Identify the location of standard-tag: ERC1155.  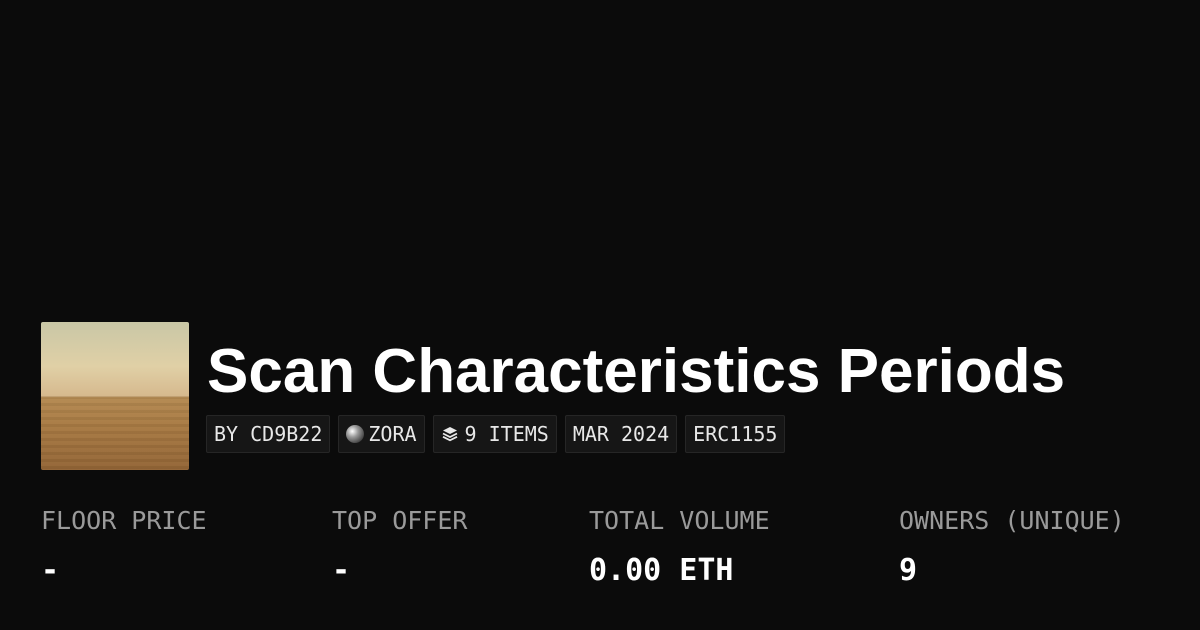
(735, 434).